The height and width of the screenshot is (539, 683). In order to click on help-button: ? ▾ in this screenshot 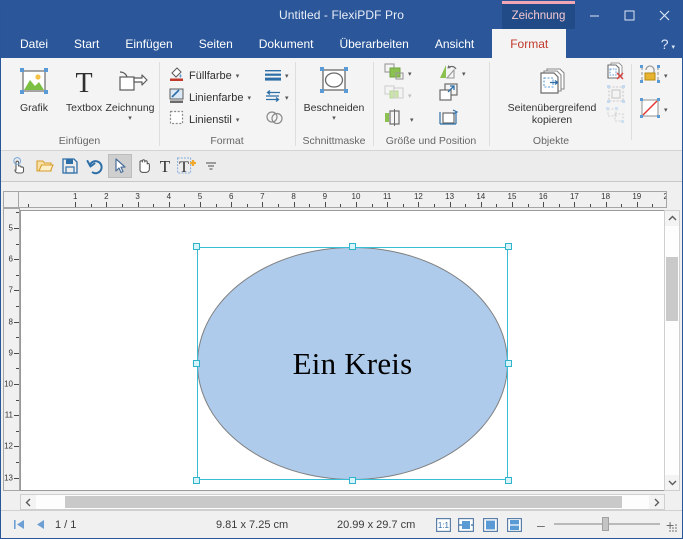, I will do `click(668, 43)`.